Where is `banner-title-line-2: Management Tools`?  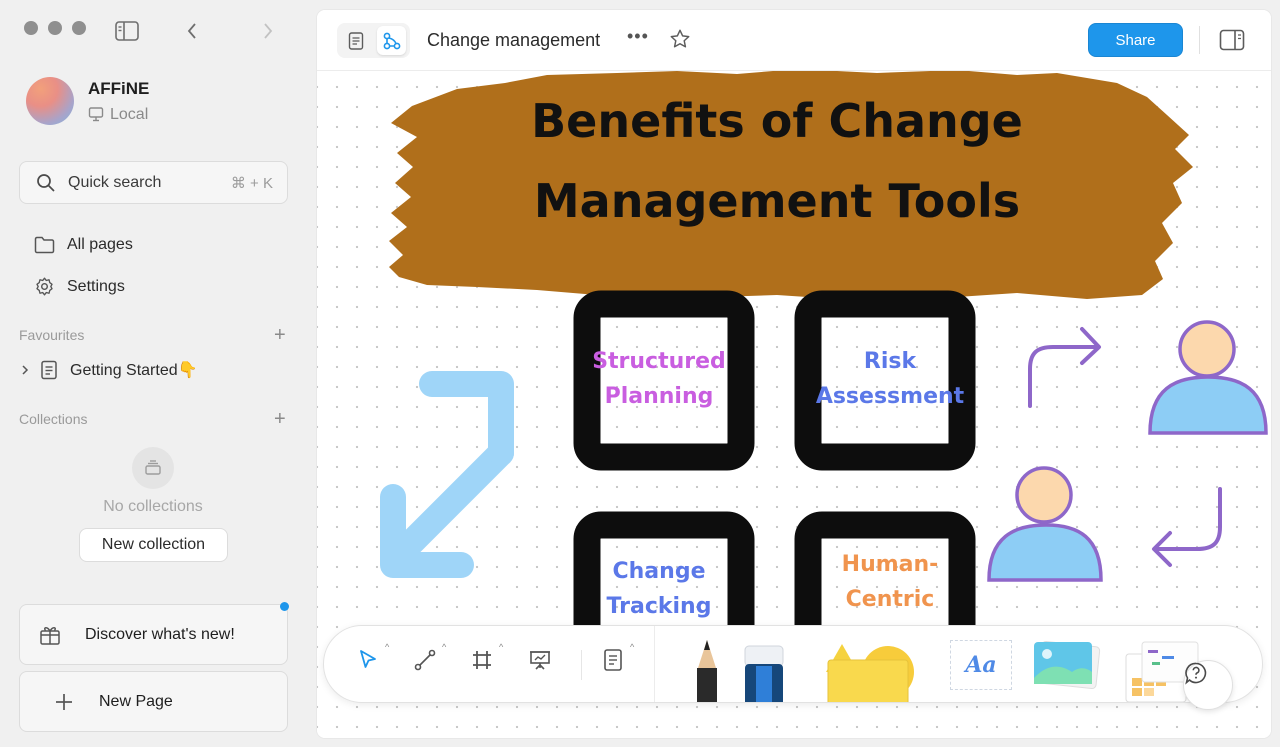 banner-title-line-2: Management Tools is located at coordinates (777, 201).